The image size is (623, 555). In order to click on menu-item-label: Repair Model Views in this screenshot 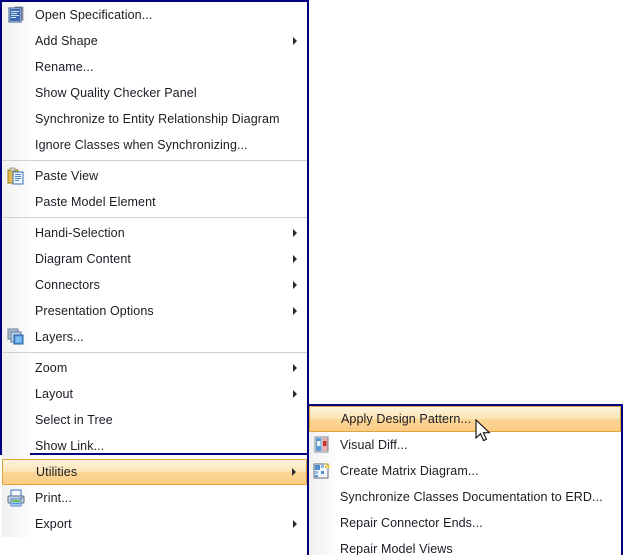, I will do `click(396, 548)`.